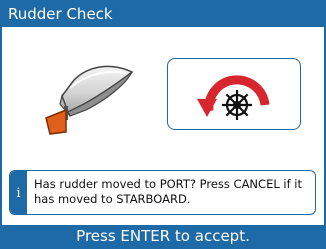 The width and height of the screenshot is (326, 249). What do you see at coordinates (163, 236) in the screenshot?
I see `footer-instruction: Press ENTER to accept.` at bounding box center [163, 236].